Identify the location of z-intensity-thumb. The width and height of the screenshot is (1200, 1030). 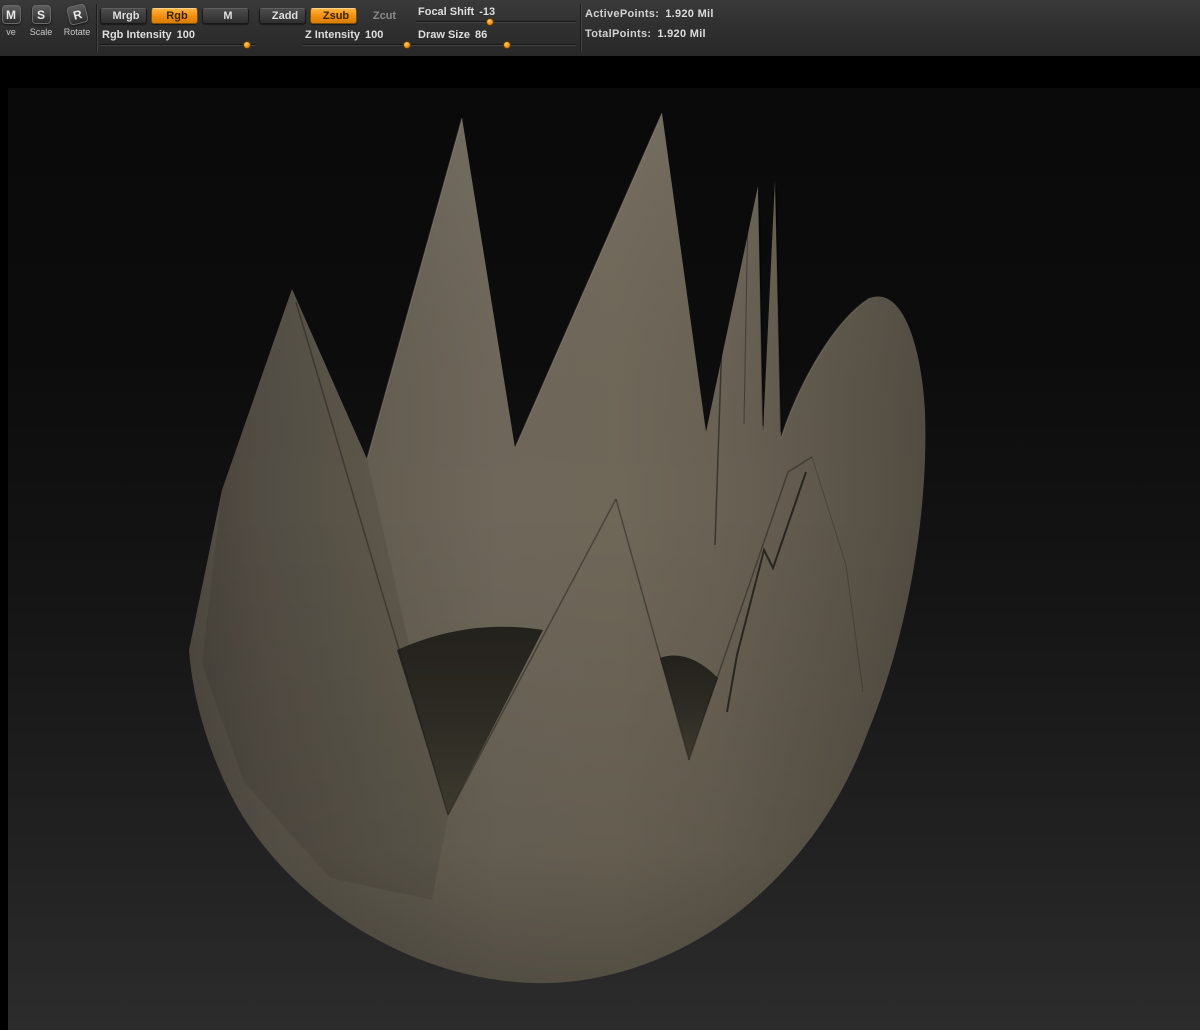
(406, 45).